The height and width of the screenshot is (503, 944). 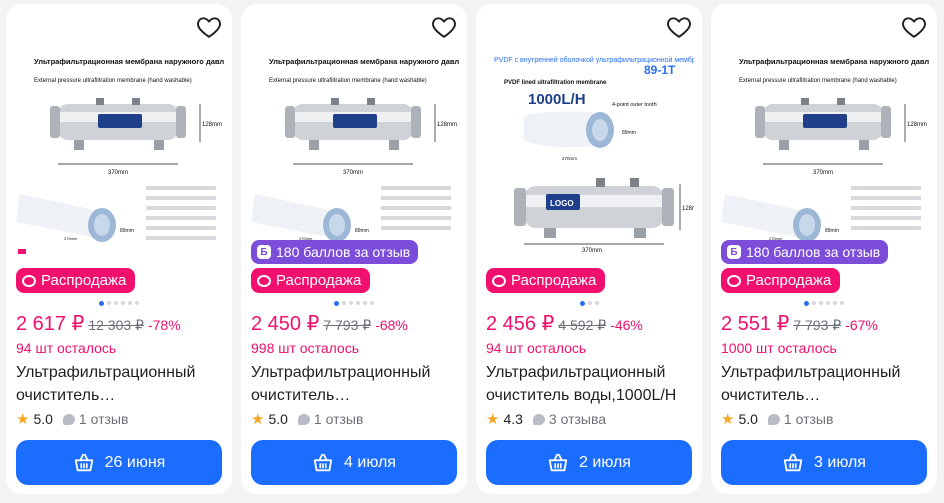 I want to click on add-to-cart-button: 4 июля, so click(x=354, y=462).